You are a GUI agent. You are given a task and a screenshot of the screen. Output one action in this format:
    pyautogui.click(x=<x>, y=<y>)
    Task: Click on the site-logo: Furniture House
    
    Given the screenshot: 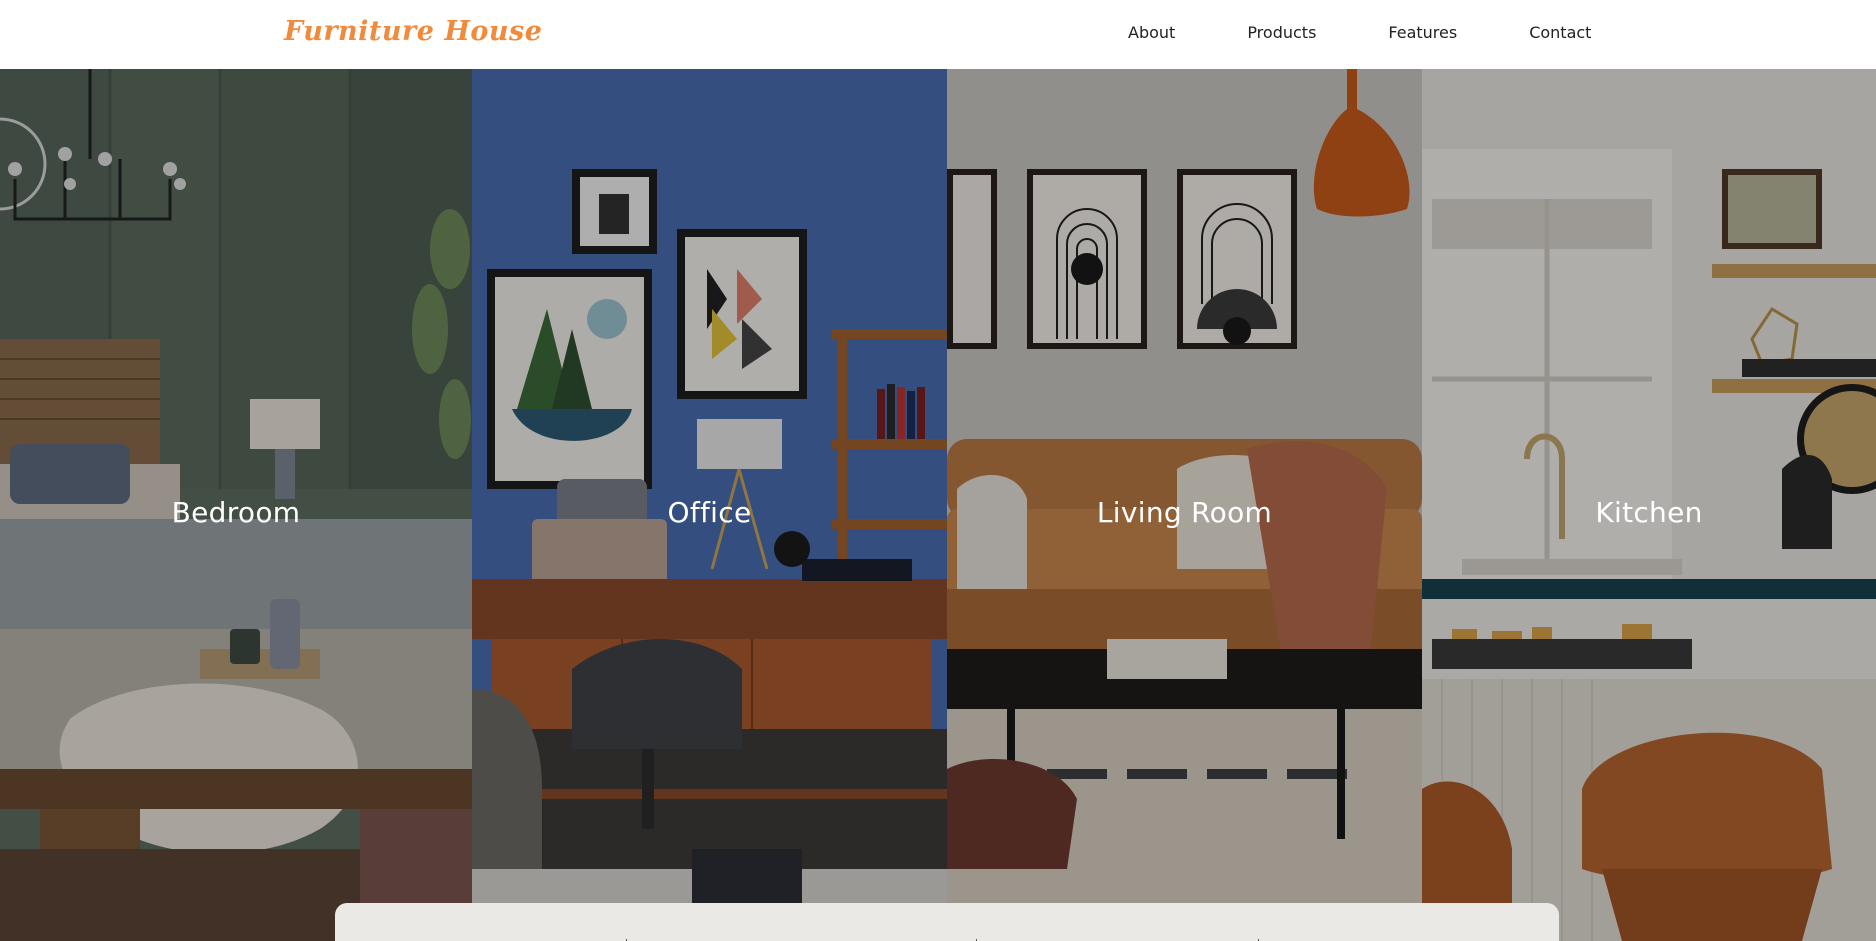 What is the action you would take?
    pyautogui.click(x=413, y=32)
    